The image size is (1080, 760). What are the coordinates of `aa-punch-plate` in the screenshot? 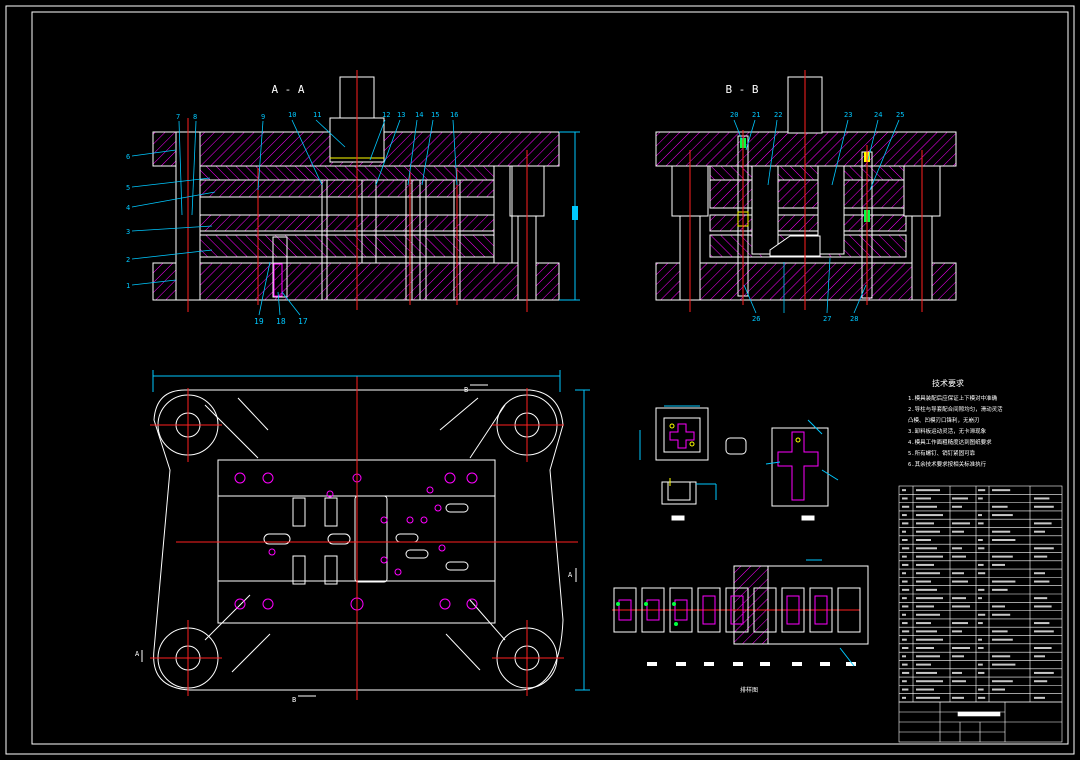 It's located at (347, 173).